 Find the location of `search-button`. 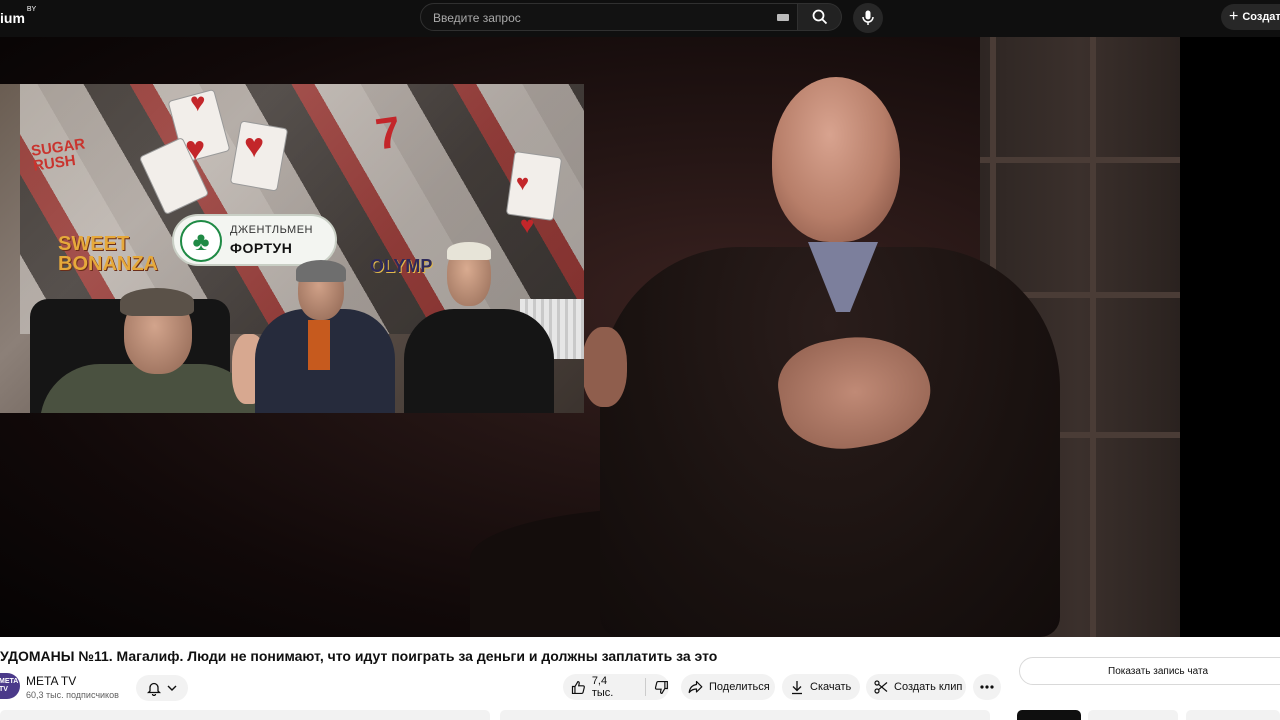

search-button is located at coordinates (820, 17).